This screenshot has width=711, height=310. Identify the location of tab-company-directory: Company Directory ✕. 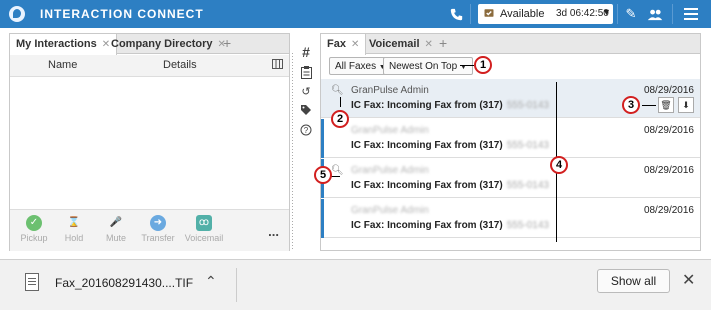
(168, 44).